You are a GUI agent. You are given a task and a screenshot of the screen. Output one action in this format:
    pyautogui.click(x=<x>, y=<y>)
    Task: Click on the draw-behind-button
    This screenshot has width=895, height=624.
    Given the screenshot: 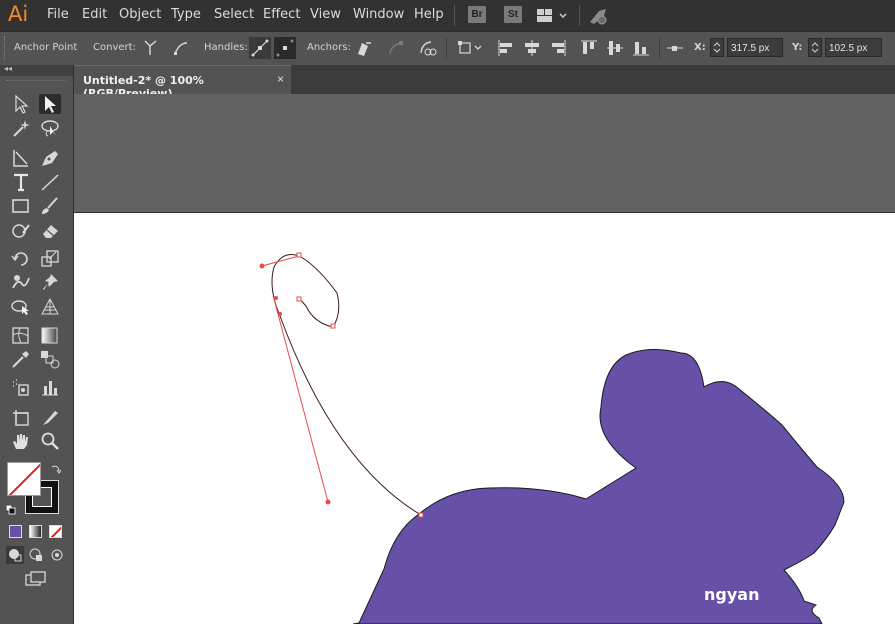 What is the action you would take?
    pyautogui.click(x=36, y=555)
    